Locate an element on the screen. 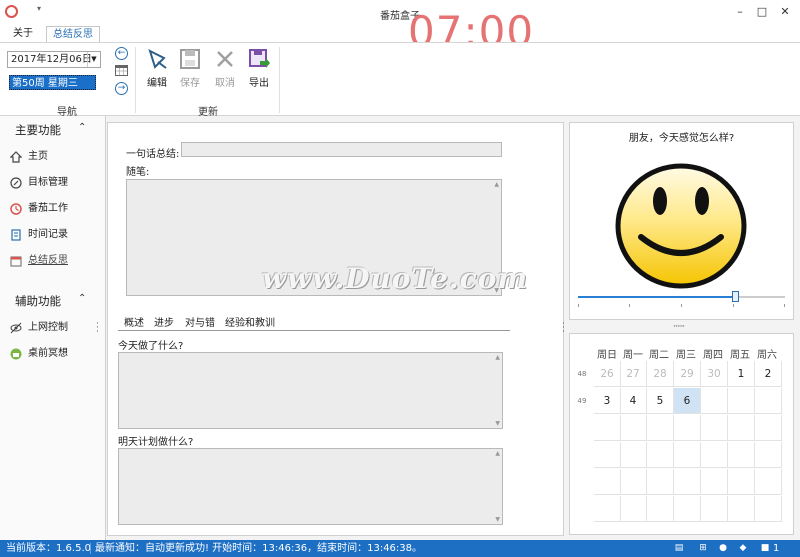  weekday-header: 周四 is located at coordinates (713, 355).